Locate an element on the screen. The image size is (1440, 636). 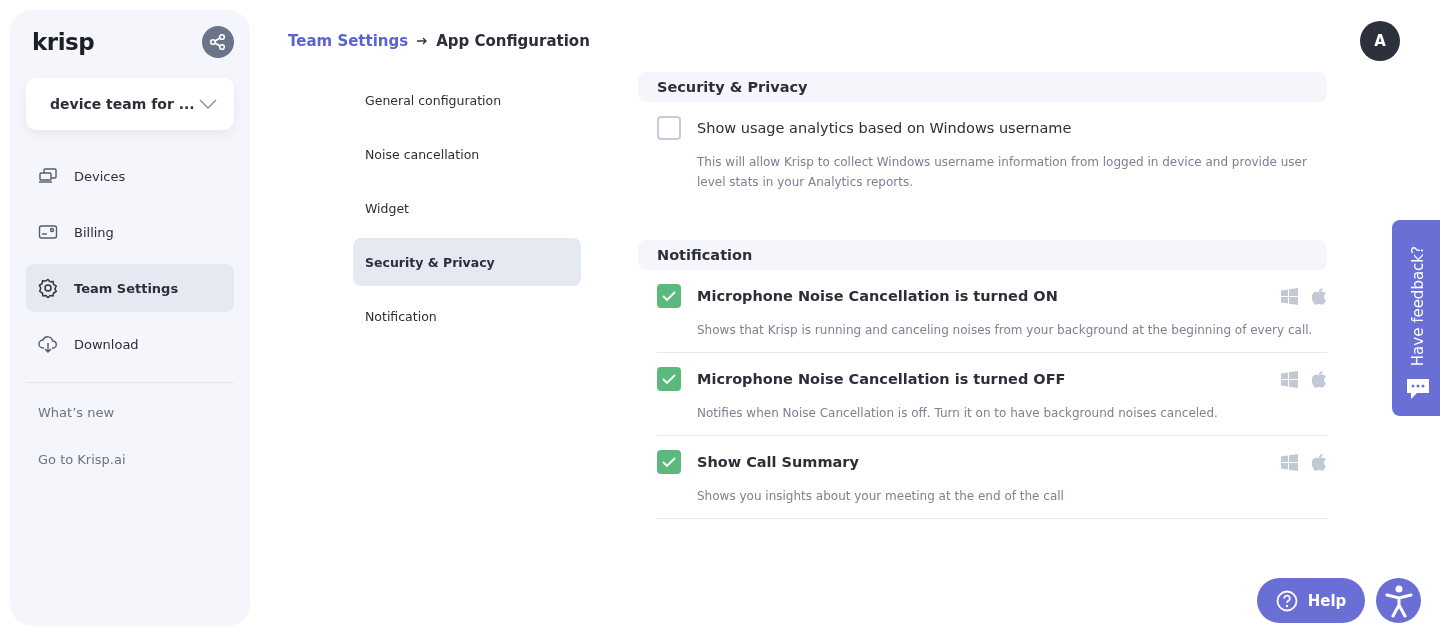
help-button: Help is located at coordinates (1311, 600).